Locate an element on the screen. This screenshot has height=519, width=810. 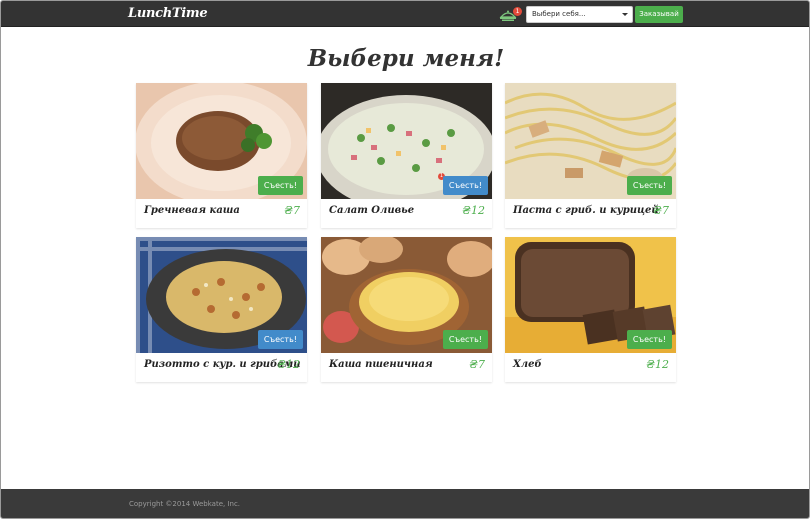
footer: Copyright ©2014 Webkate, Inc. is located at coordinates (405, 503).